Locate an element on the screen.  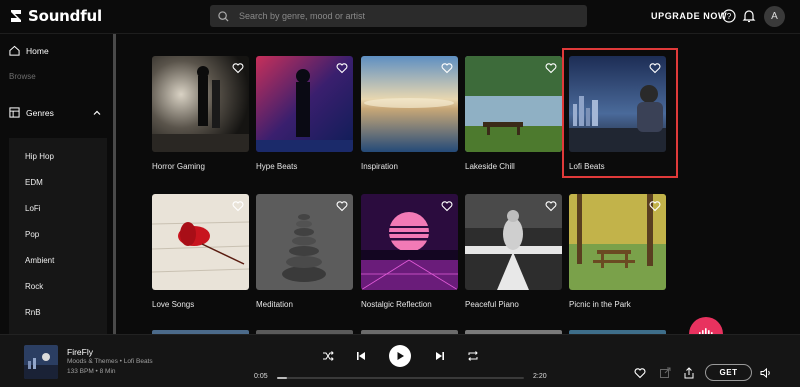
progress-fill is located at coordinates (282, 378).